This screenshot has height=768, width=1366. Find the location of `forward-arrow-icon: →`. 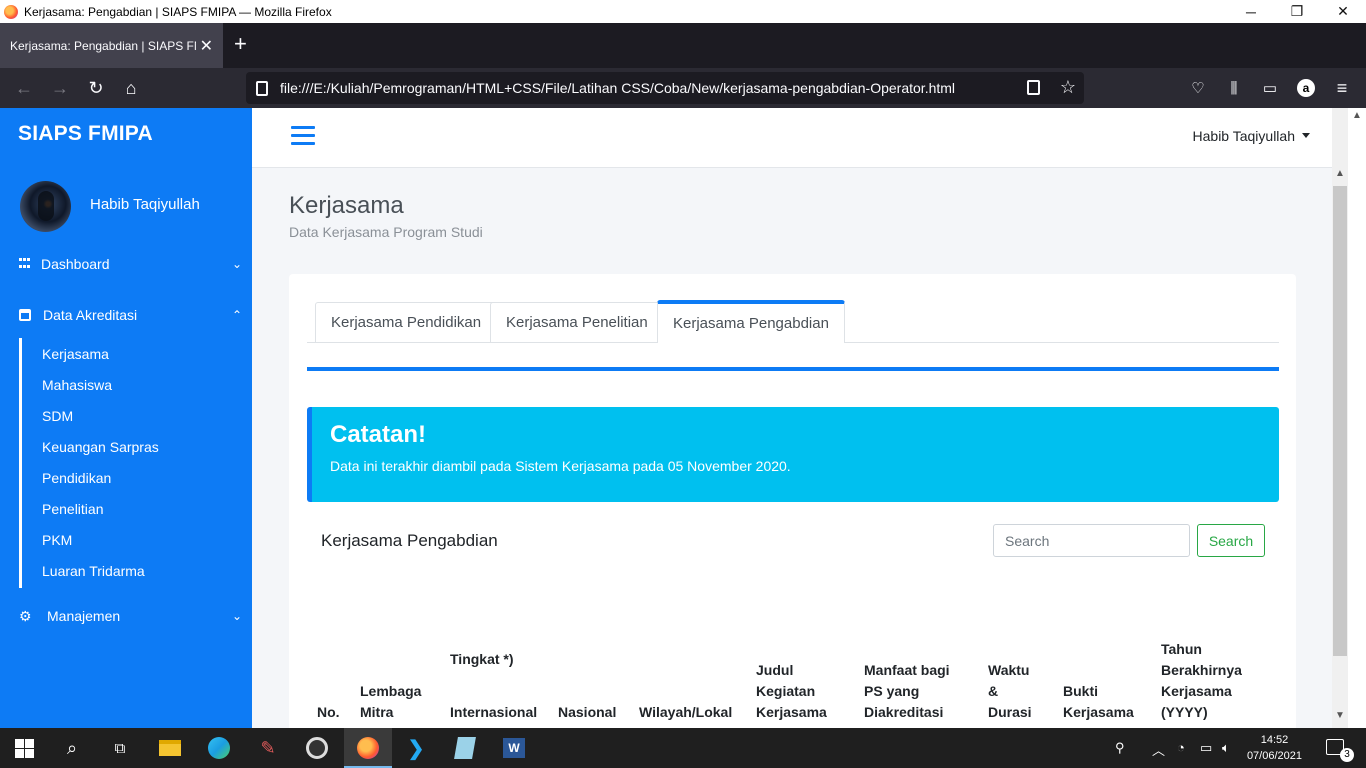

forward-arrow-icon: → is located at coordinates (60, 88).